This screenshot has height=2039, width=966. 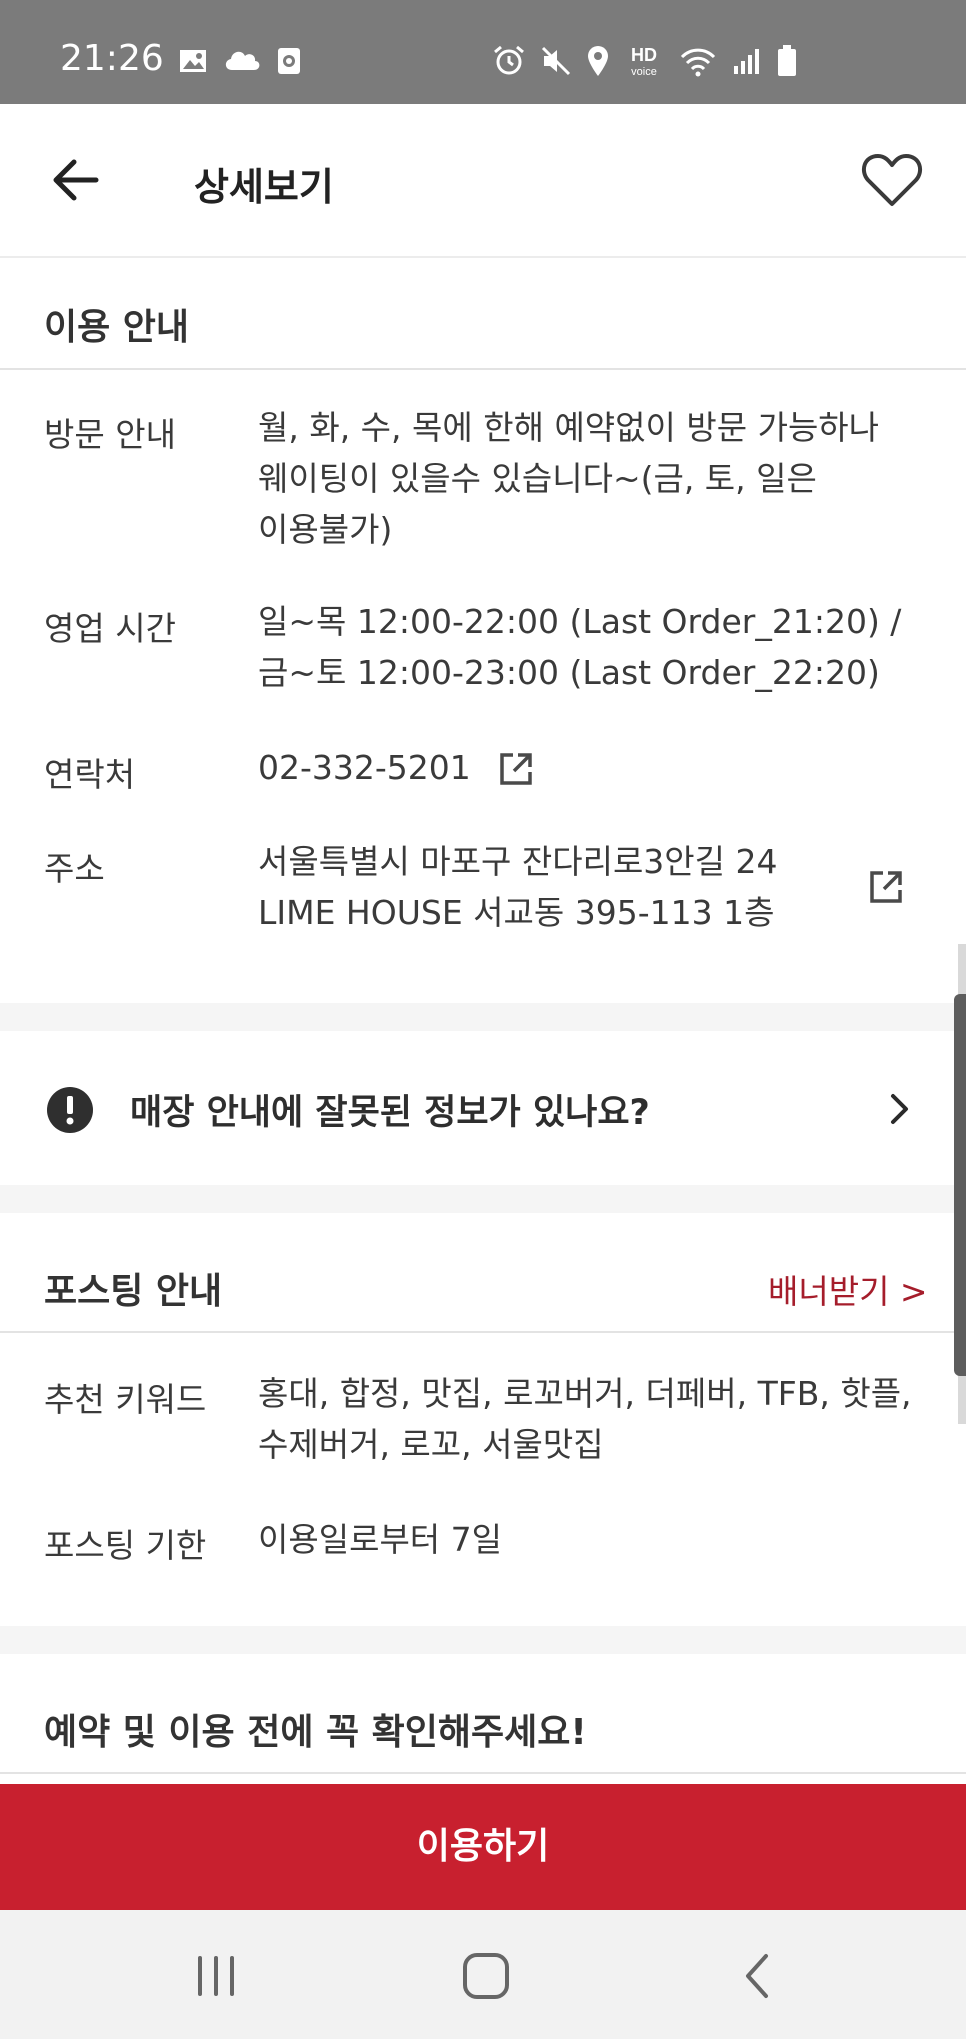 I want to click on status-left-icons, so click(x=240, y=61).